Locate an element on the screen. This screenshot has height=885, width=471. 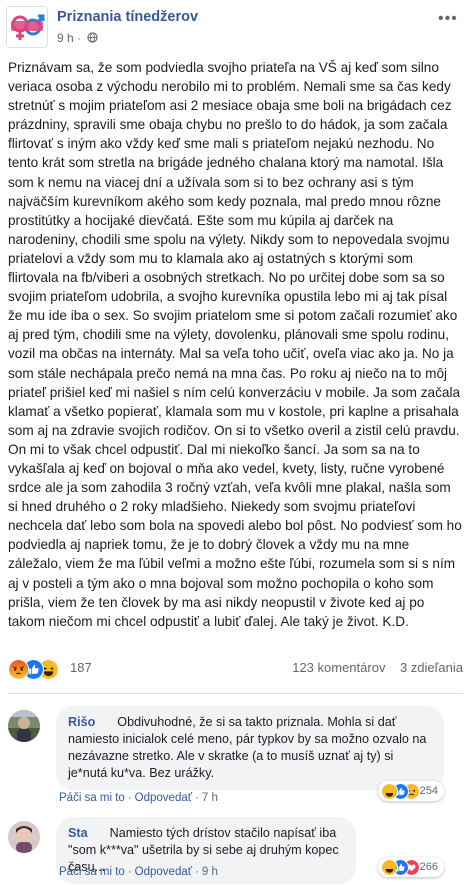
divider is located at coordinates (235, 693).